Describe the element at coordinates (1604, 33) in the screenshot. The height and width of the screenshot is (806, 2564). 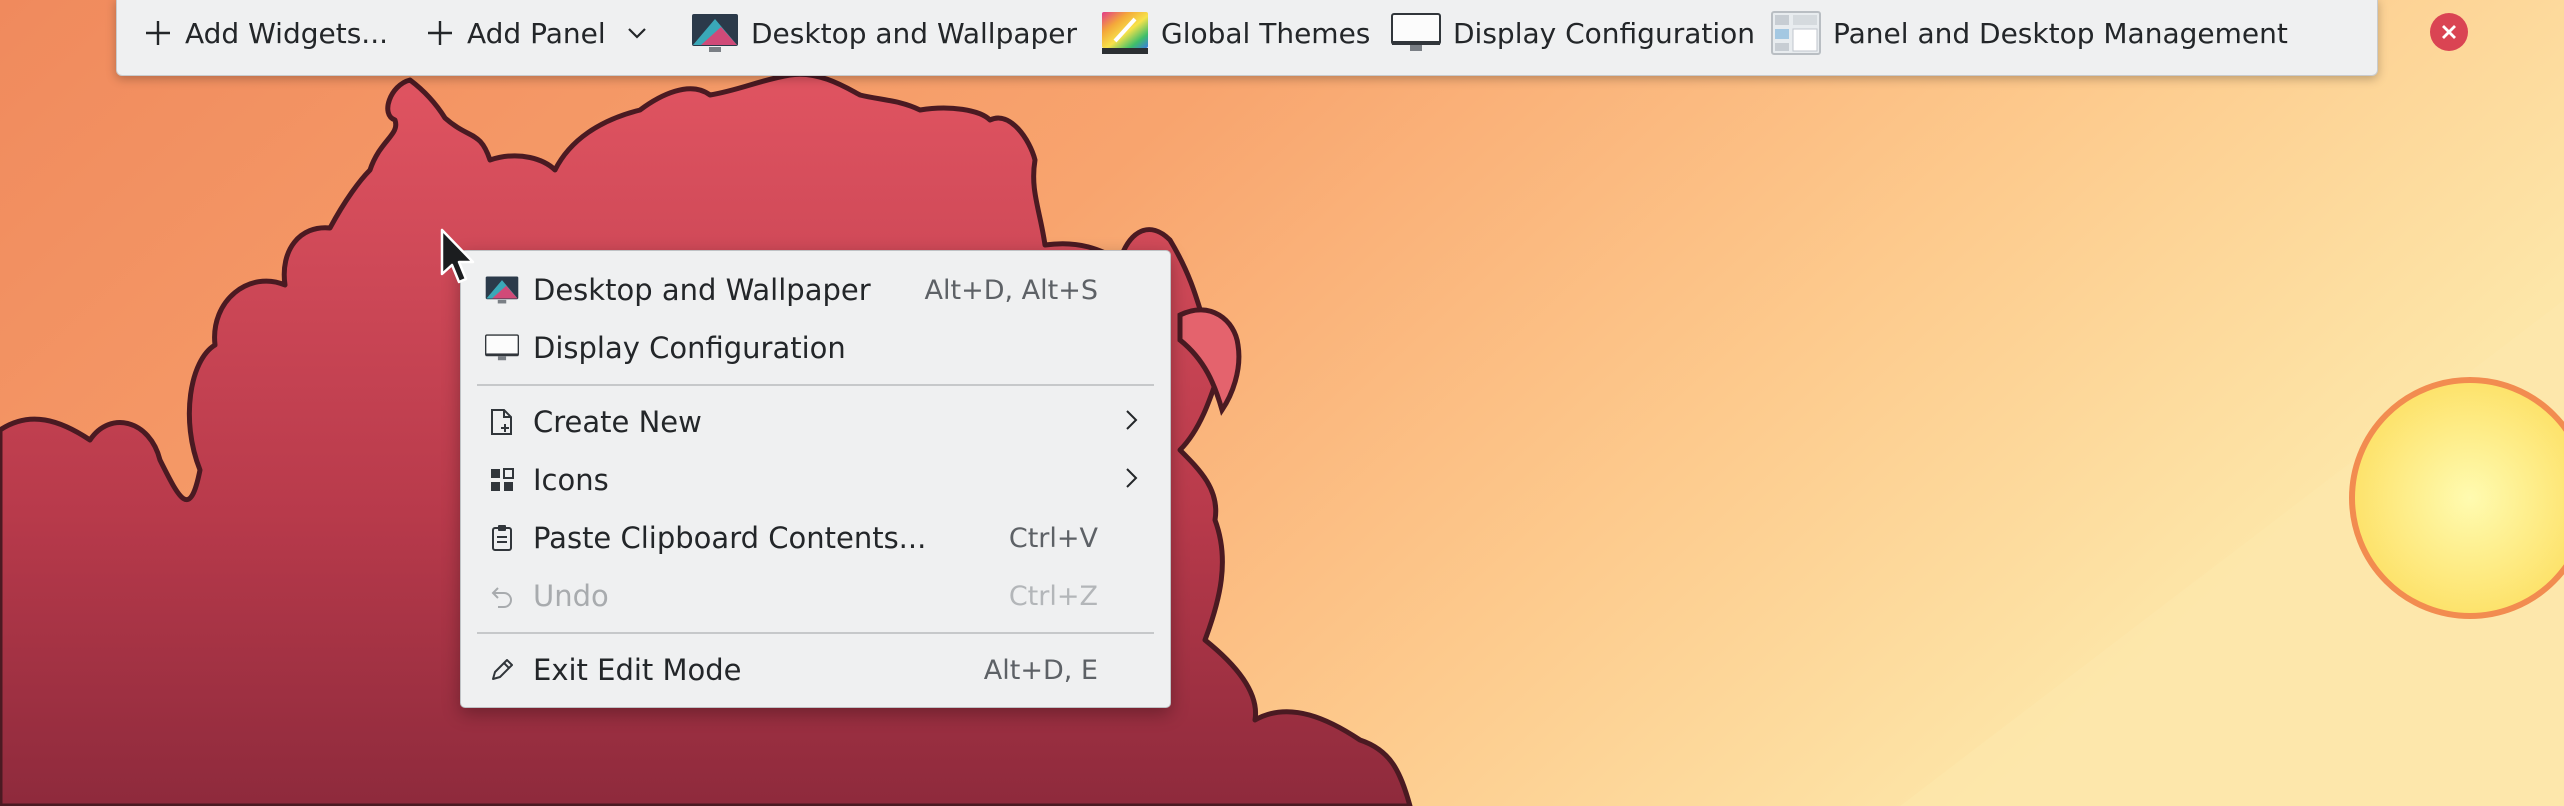
I see `display-configuration-label: Display Configuration` at that location.